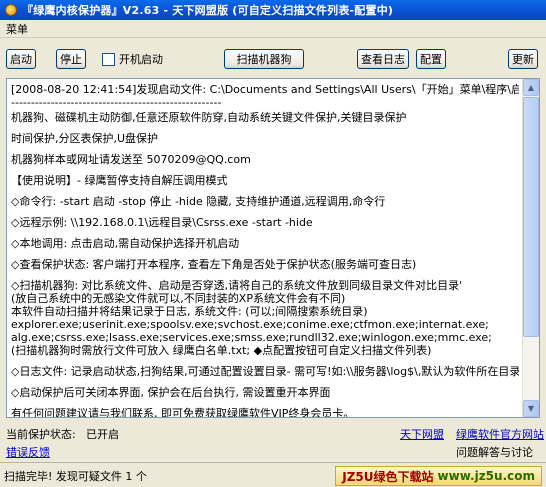 Image resolution: width=546 pixels, height=487 pixels. Describe the element at coordinates (41, 434) in the screenshot. I see `protect-status-label: 当前保护状态:` at that location.